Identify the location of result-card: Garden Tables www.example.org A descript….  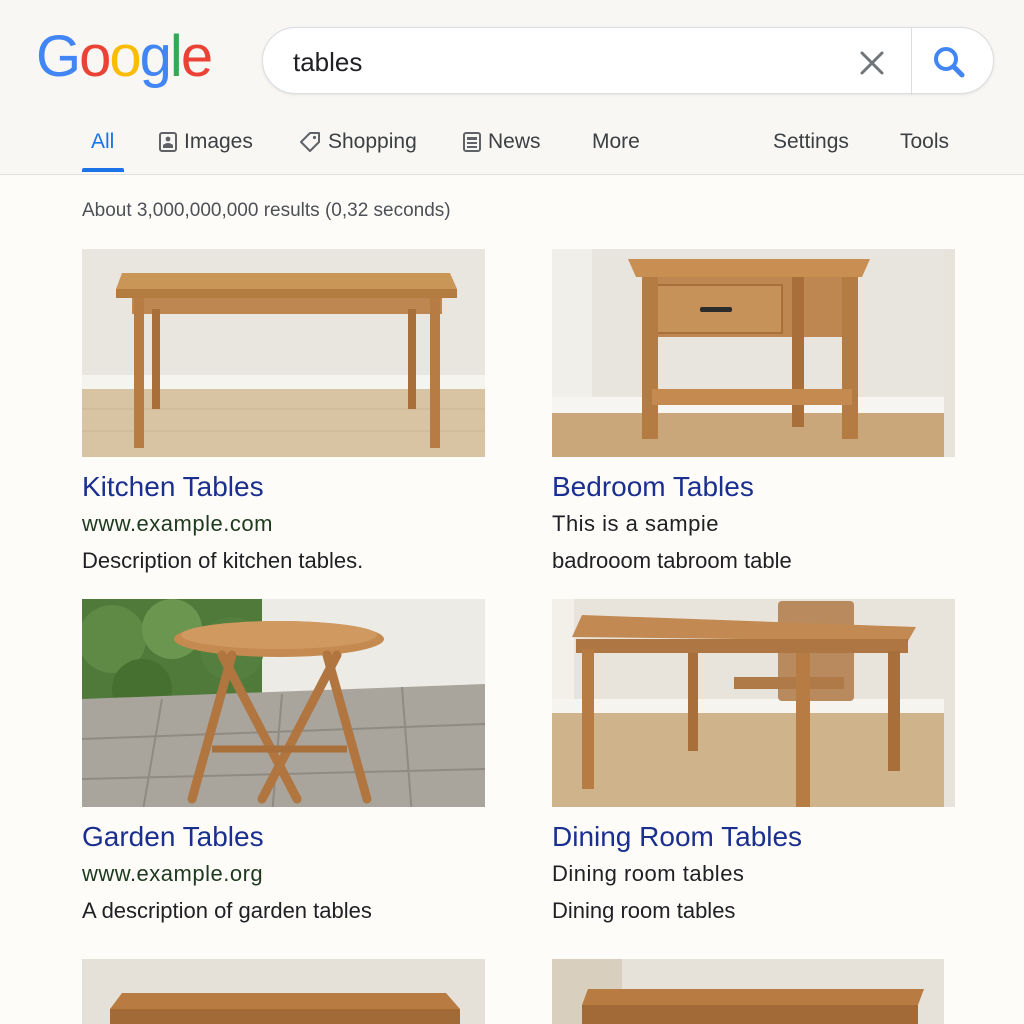
(283, 761).